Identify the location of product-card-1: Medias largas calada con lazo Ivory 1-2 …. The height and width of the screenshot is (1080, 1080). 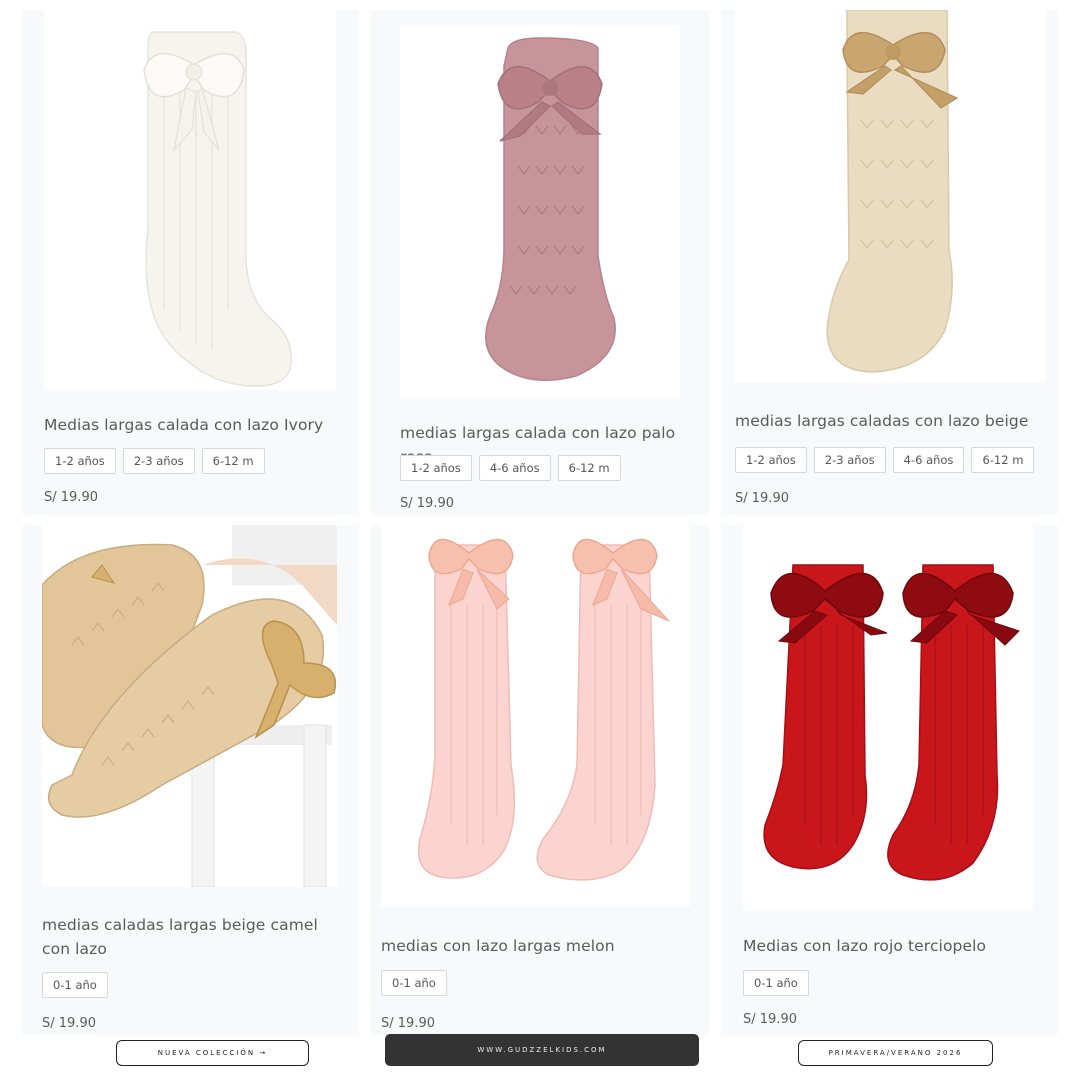
(190, 262).